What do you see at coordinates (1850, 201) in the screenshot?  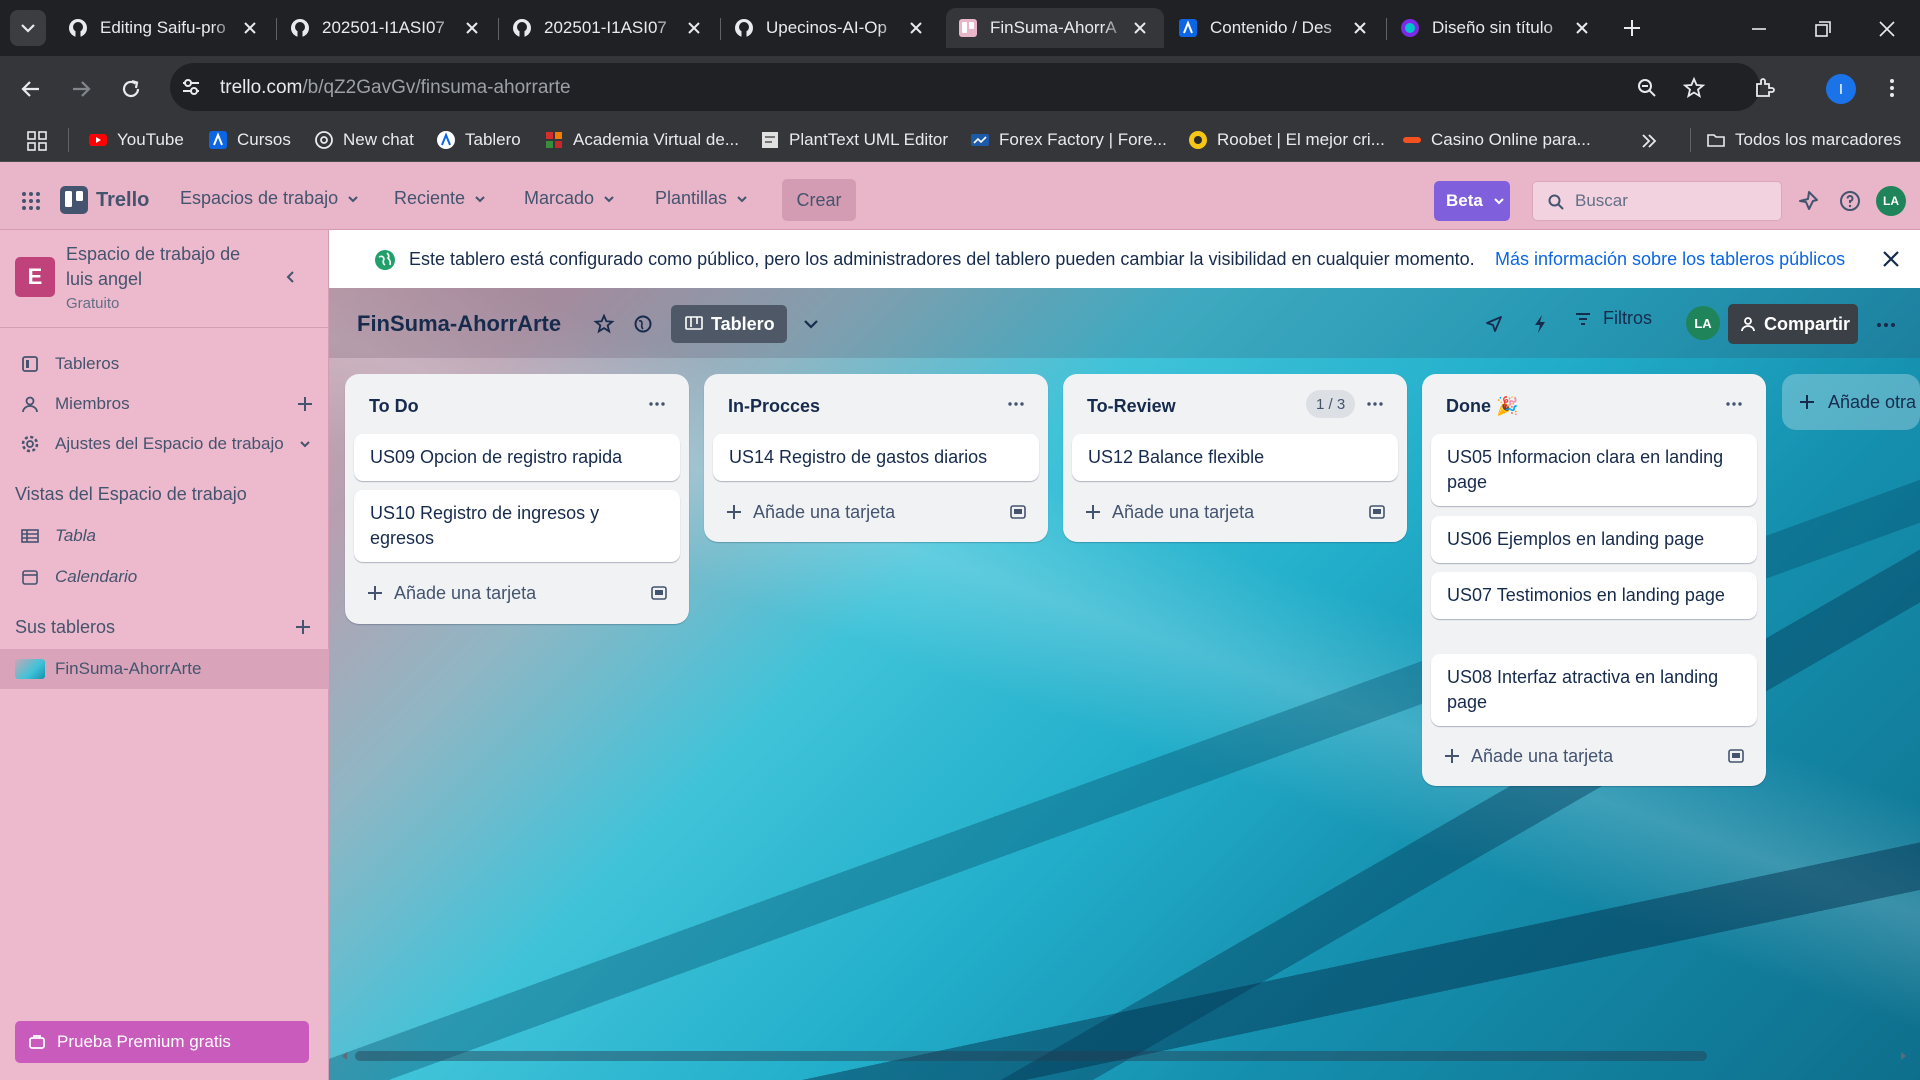 I see `help-icon` at bounding box center [1850, 201].